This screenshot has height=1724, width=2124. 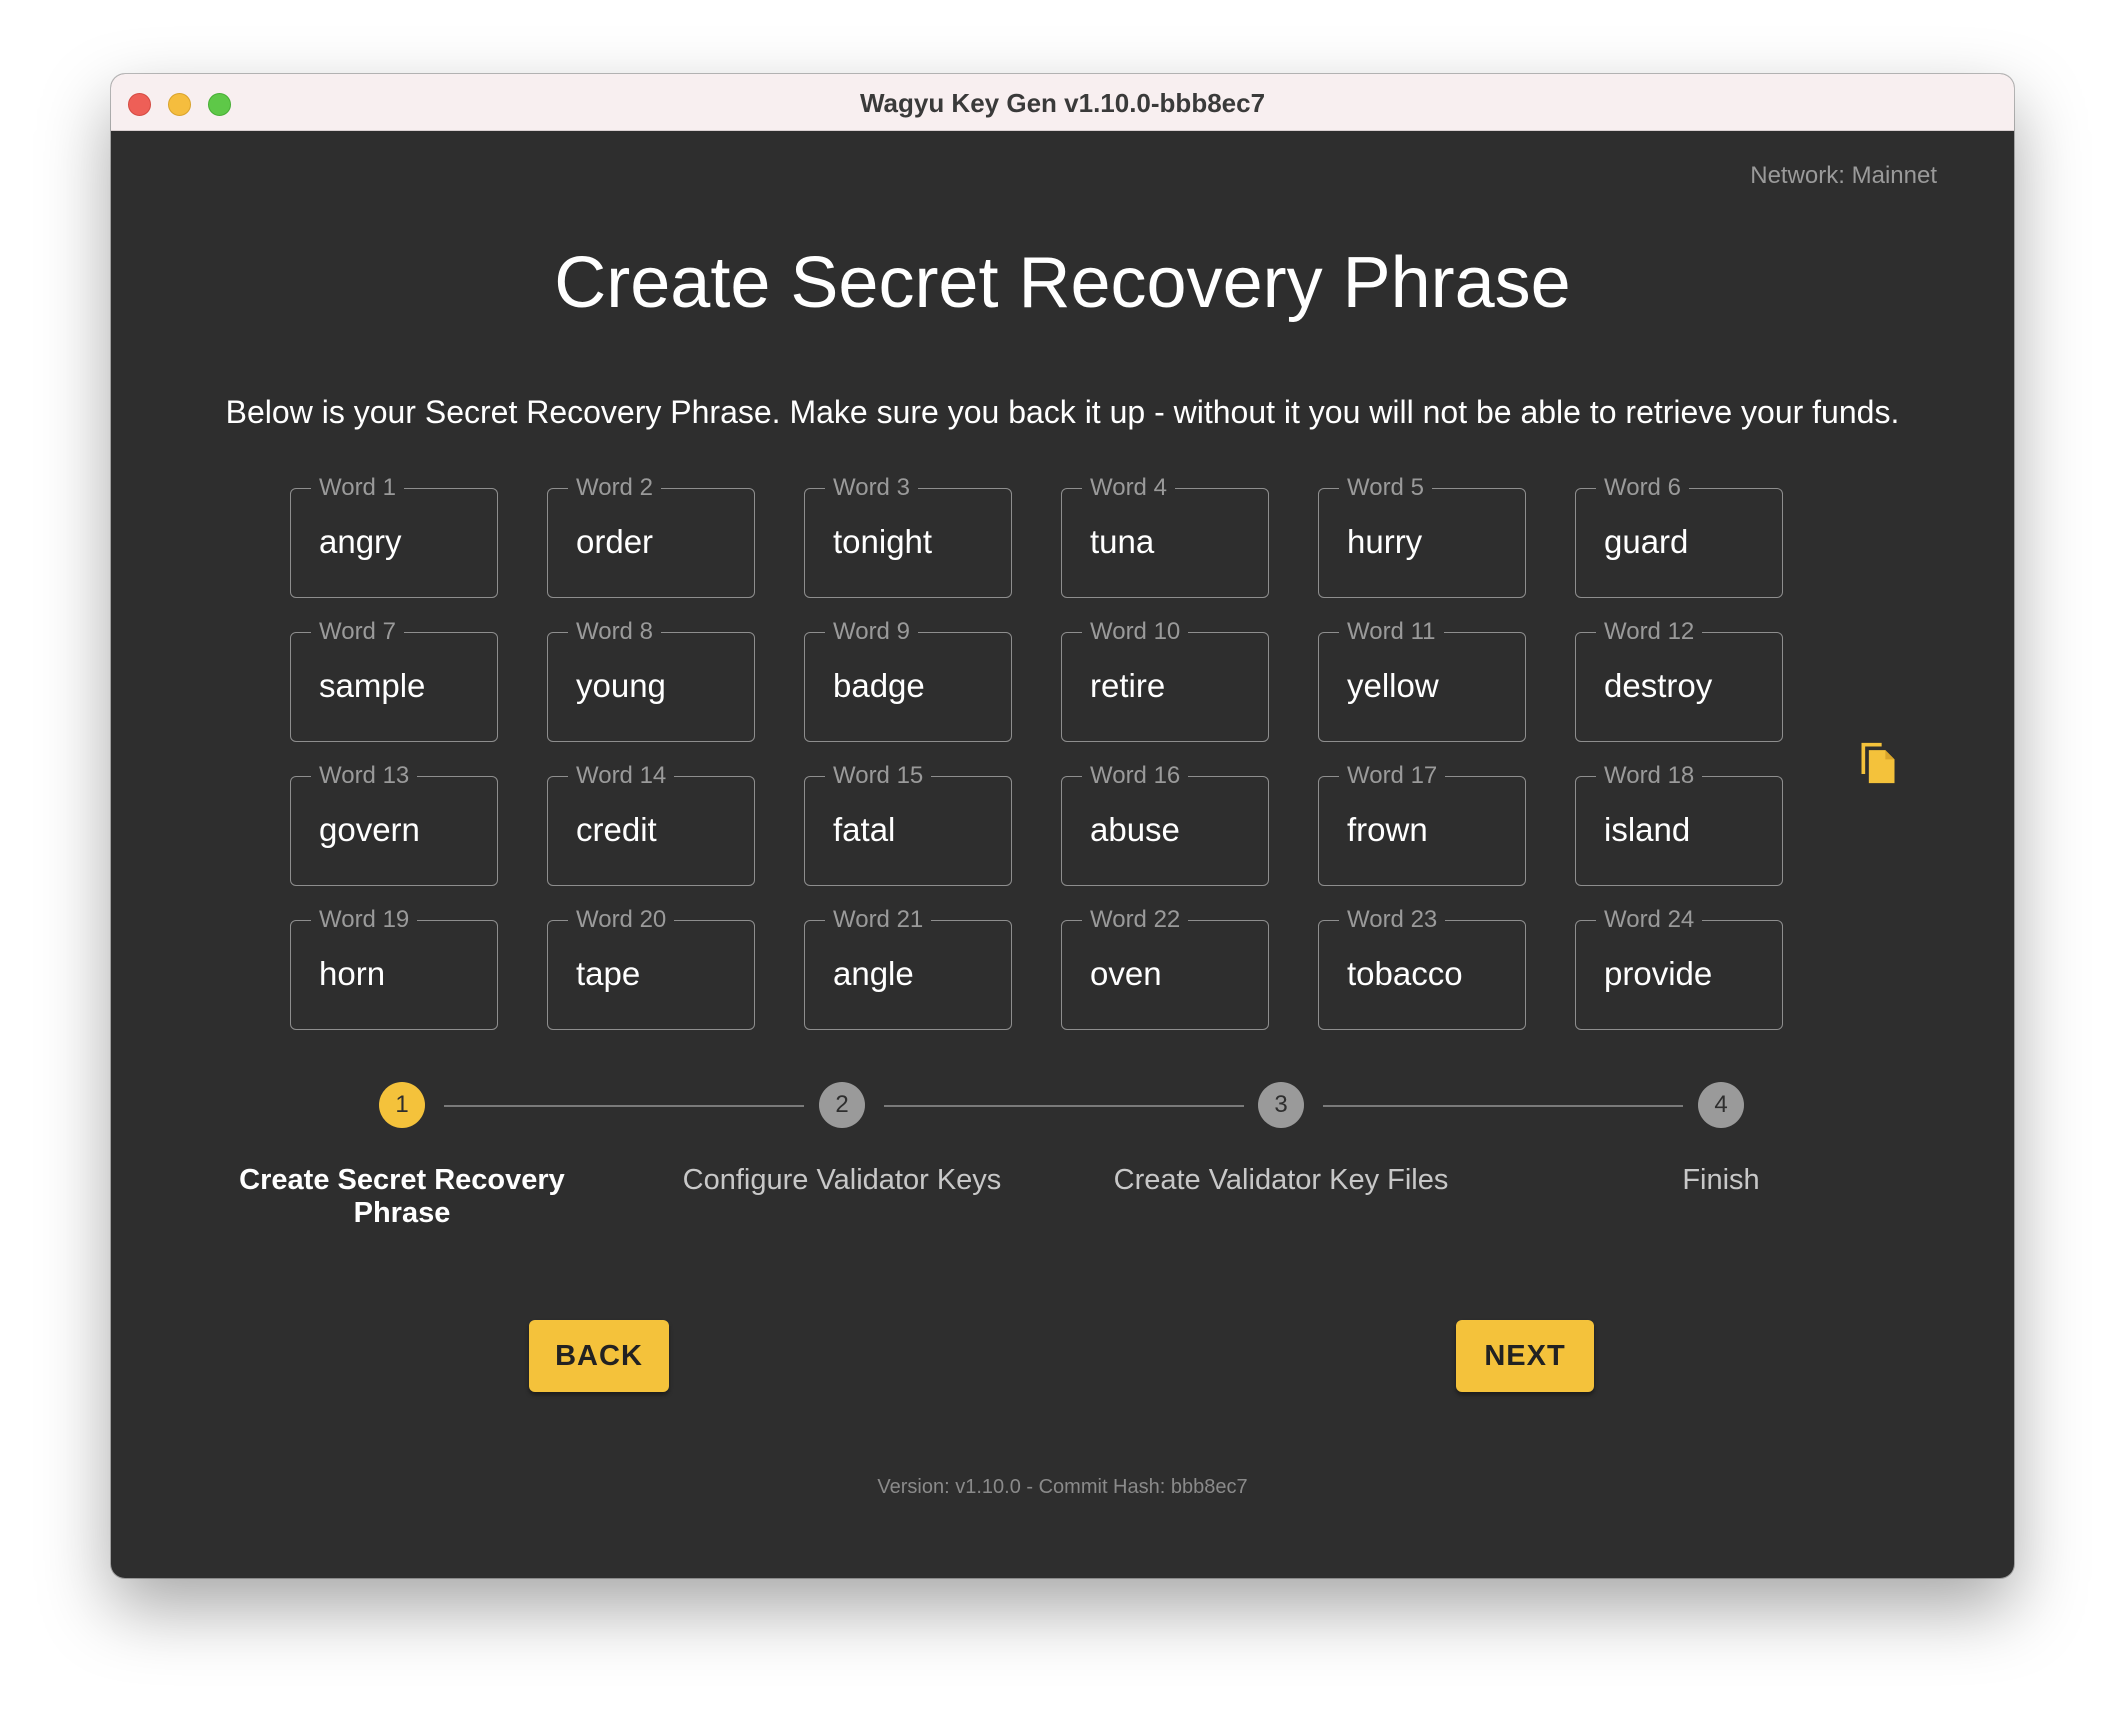 I want to click on word-label: Word 10, so click(x=1135, y=632).